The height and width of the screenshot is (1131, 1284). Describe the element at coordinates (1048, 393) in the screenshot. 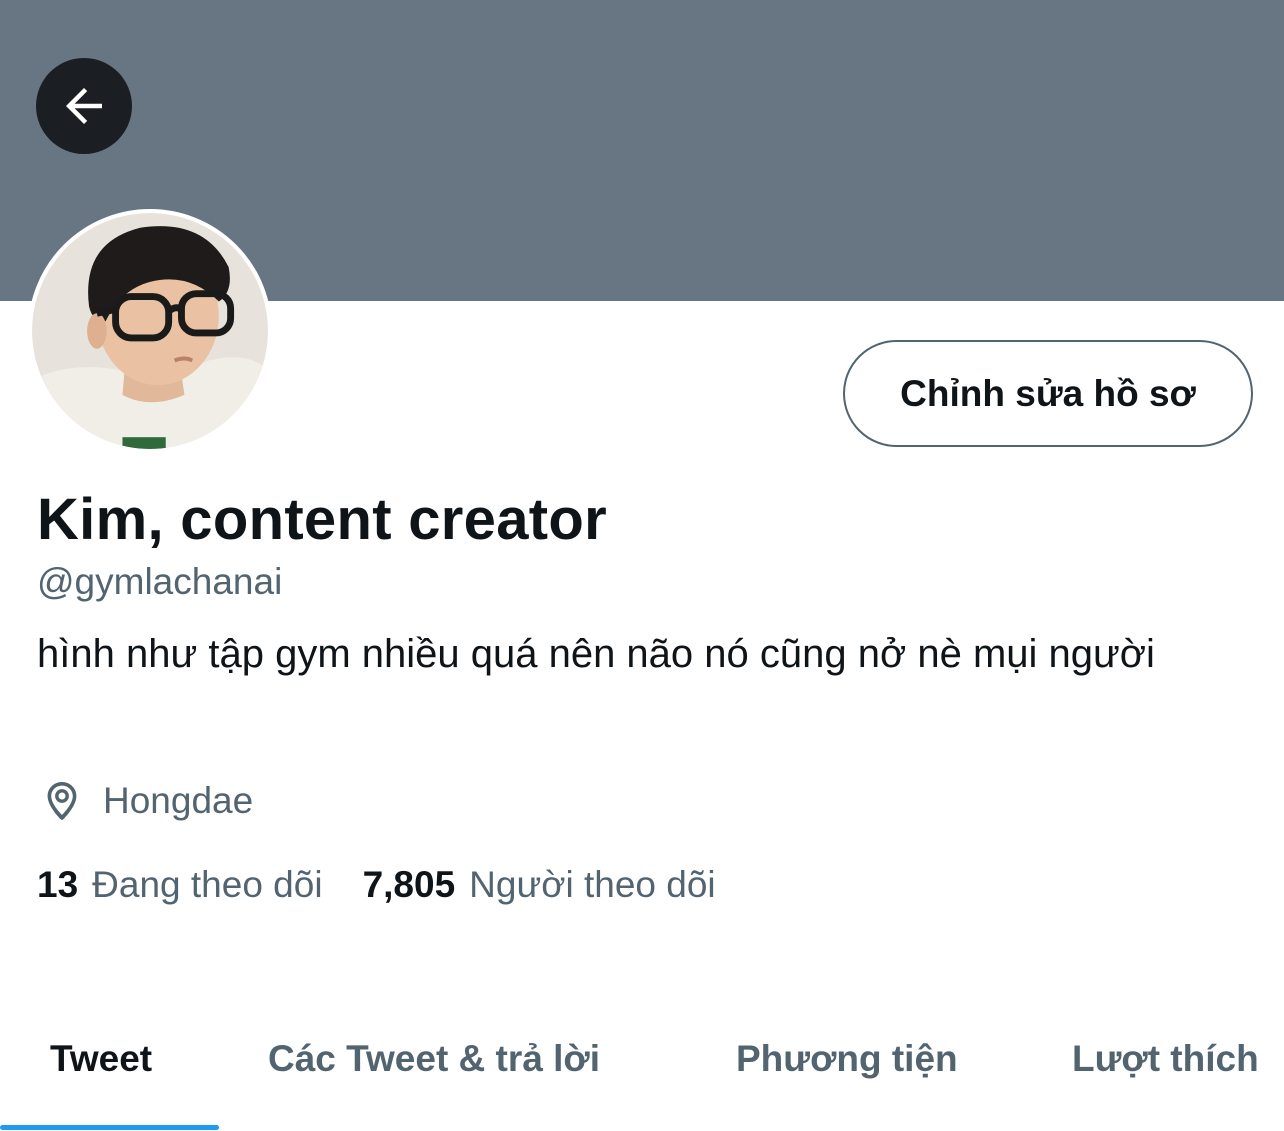

I see `edit-profile-button: Chỉnh sửa hồ sơ` at that location.